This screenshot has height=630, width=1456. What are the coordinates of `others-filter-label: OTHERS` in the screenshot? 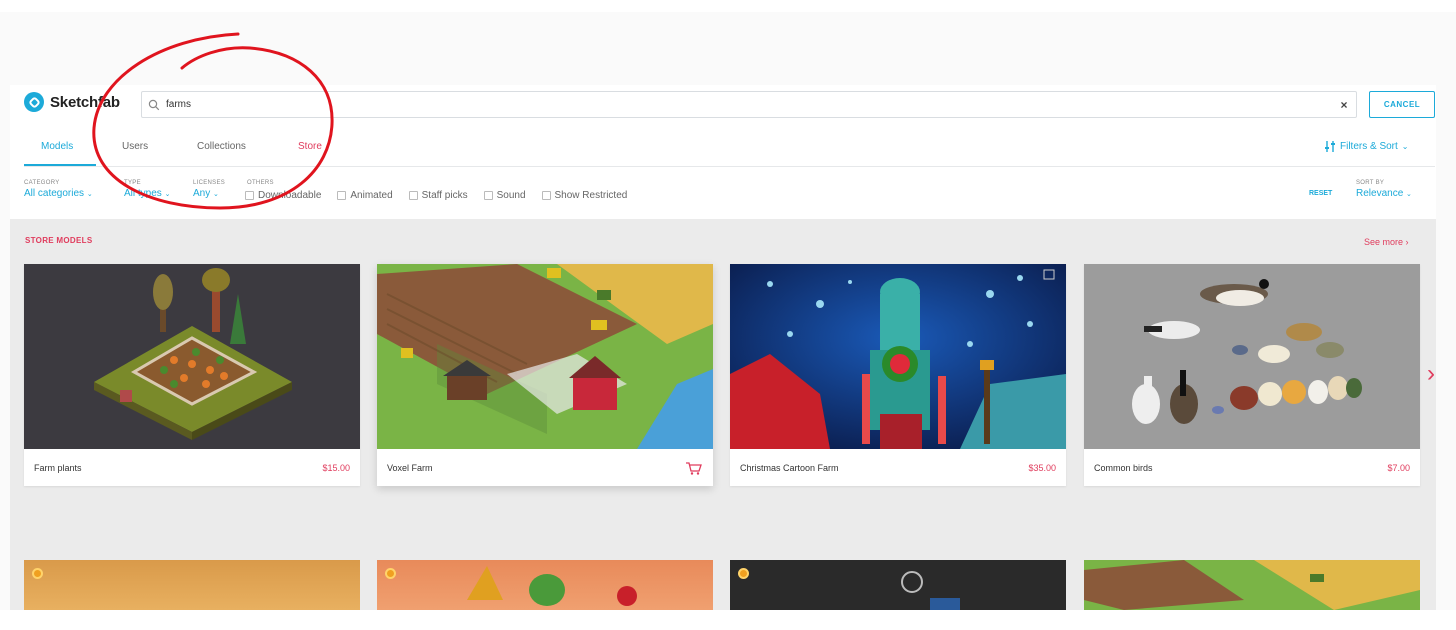 It's located at (260, 183).